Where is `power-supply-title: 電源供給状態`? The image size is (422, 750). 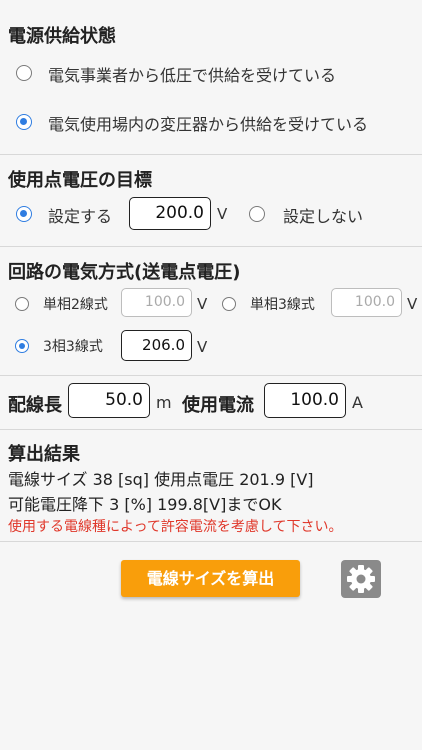
power-supply-title: 電源供給状態 is located at coordinates (62, 36).